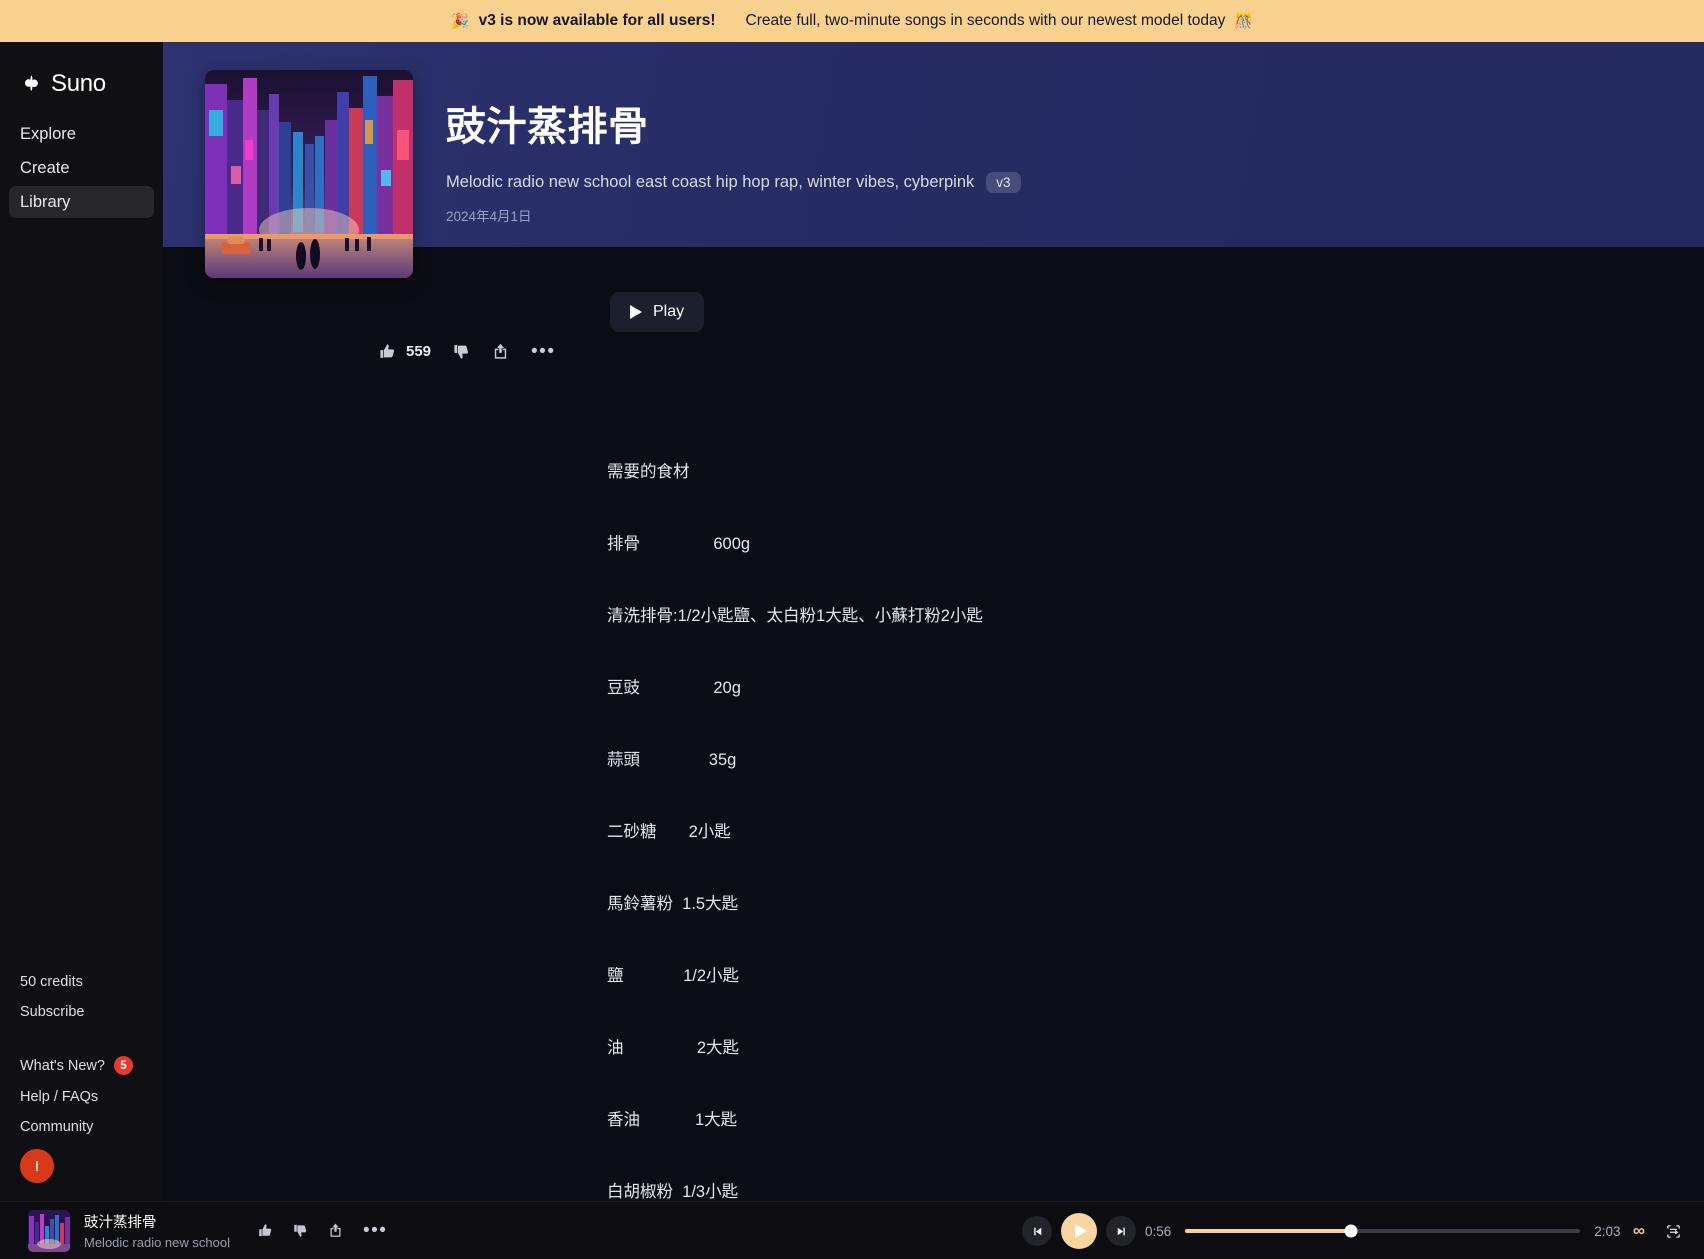 The image size is (1704, 1259). What do you see at coordinates (460, 21) in the screenshot?
I see `party-popper-icon: 🎉` at bounding box center [460, 21].